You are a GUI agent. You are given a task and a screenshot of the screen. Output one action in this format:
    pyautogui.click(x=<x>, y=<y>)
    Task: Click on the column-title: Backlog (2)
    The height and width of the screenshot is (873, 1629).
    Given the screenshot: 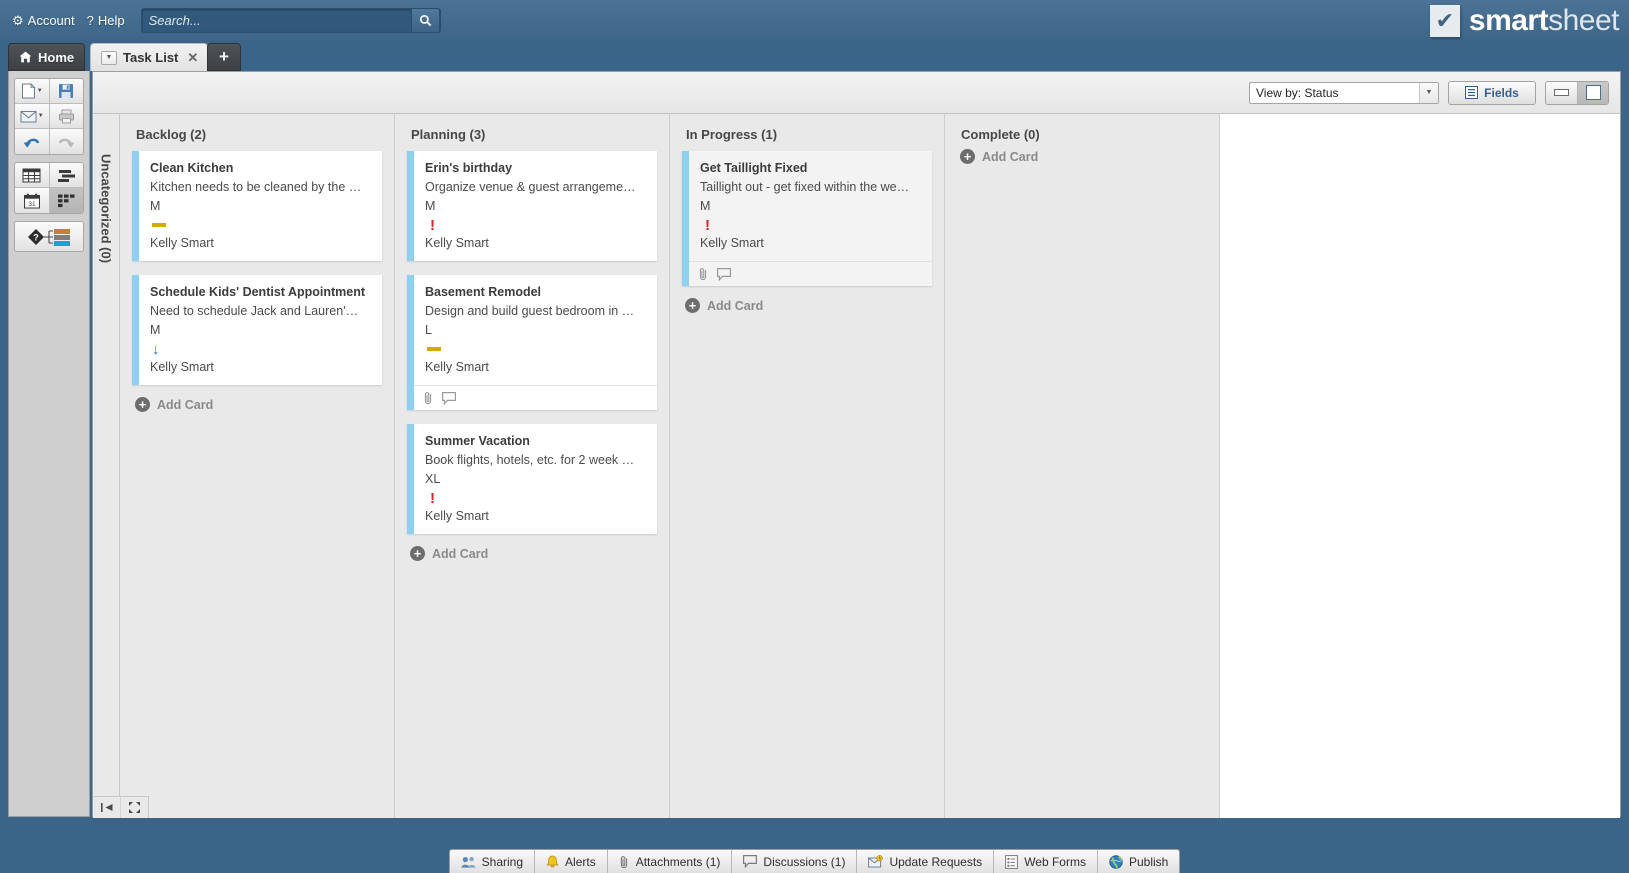 What is the action you would take?
    pyautogui.click(x=171, y=134)
    